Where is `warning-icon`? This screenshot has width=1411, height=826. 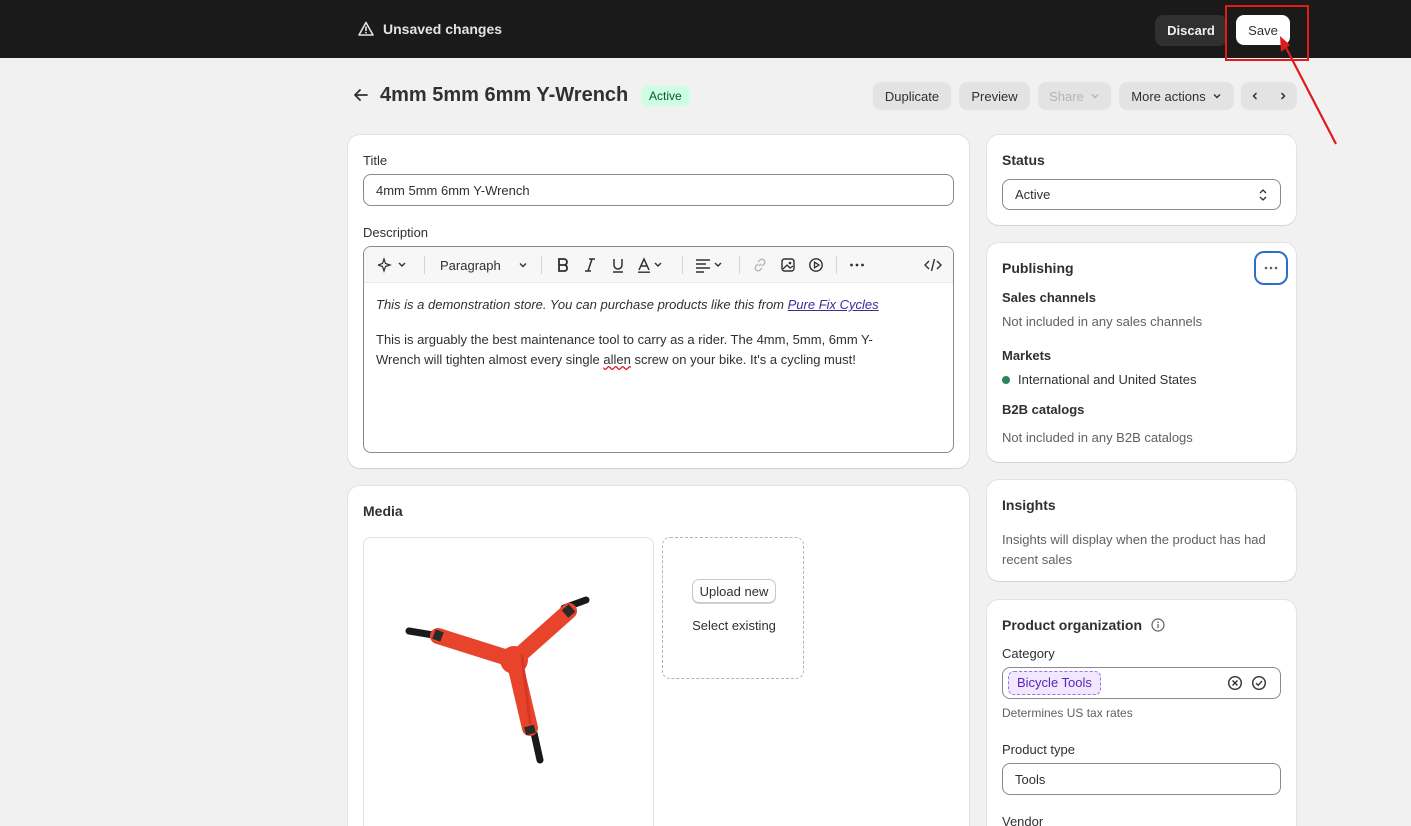 warning-icon is located at coordinates (366, 28).